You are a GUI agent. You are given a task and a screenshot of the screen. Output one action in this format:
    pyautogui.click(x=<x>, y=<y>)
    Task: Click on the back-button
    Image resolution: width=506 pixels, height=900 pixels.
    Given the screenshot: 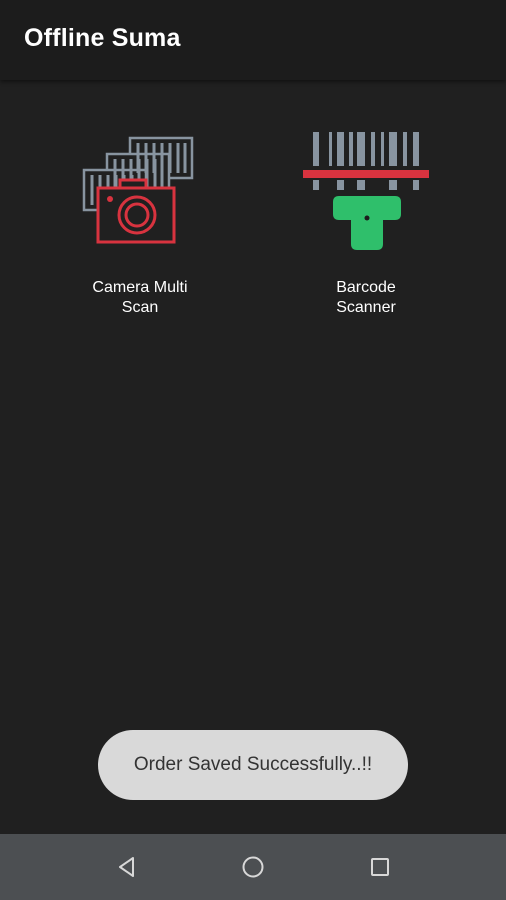 What is the action you would take?
    pyautogui.click(x=127, y=867)
    